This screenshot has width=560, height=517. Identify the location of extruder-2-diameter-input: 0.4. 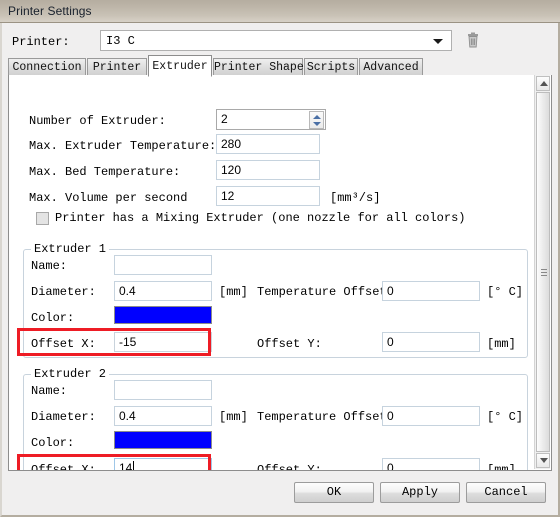
(163, 416).